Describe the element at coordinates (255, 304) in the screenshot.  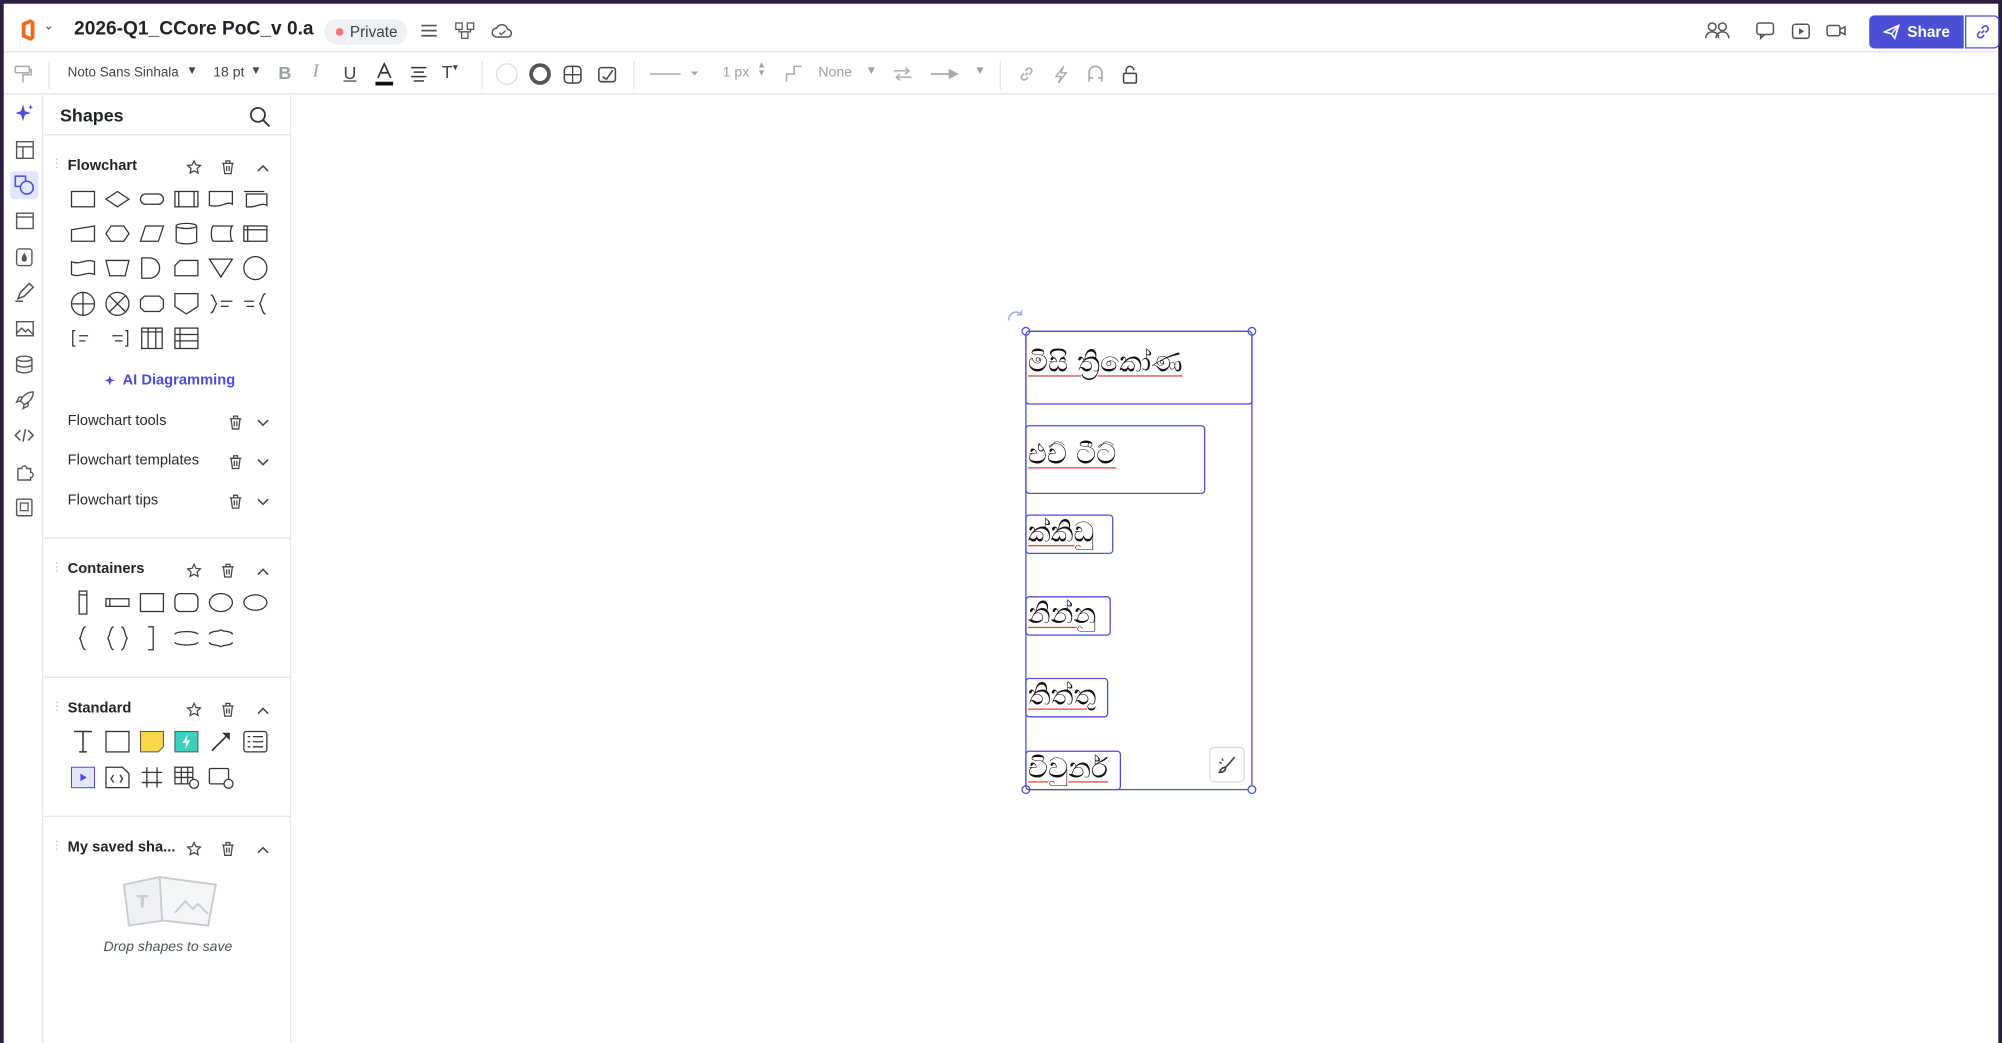
I see `annotation-left-shape-icon` at that location.